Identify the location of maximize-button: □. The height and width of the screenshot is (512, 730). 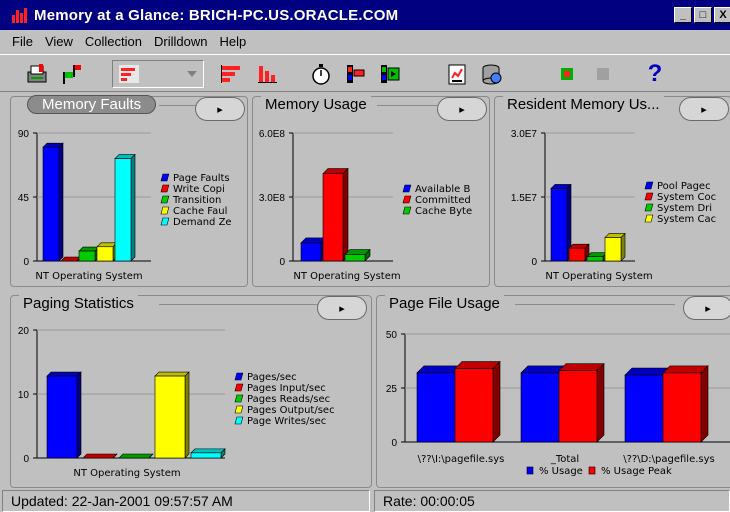
(703, 15).